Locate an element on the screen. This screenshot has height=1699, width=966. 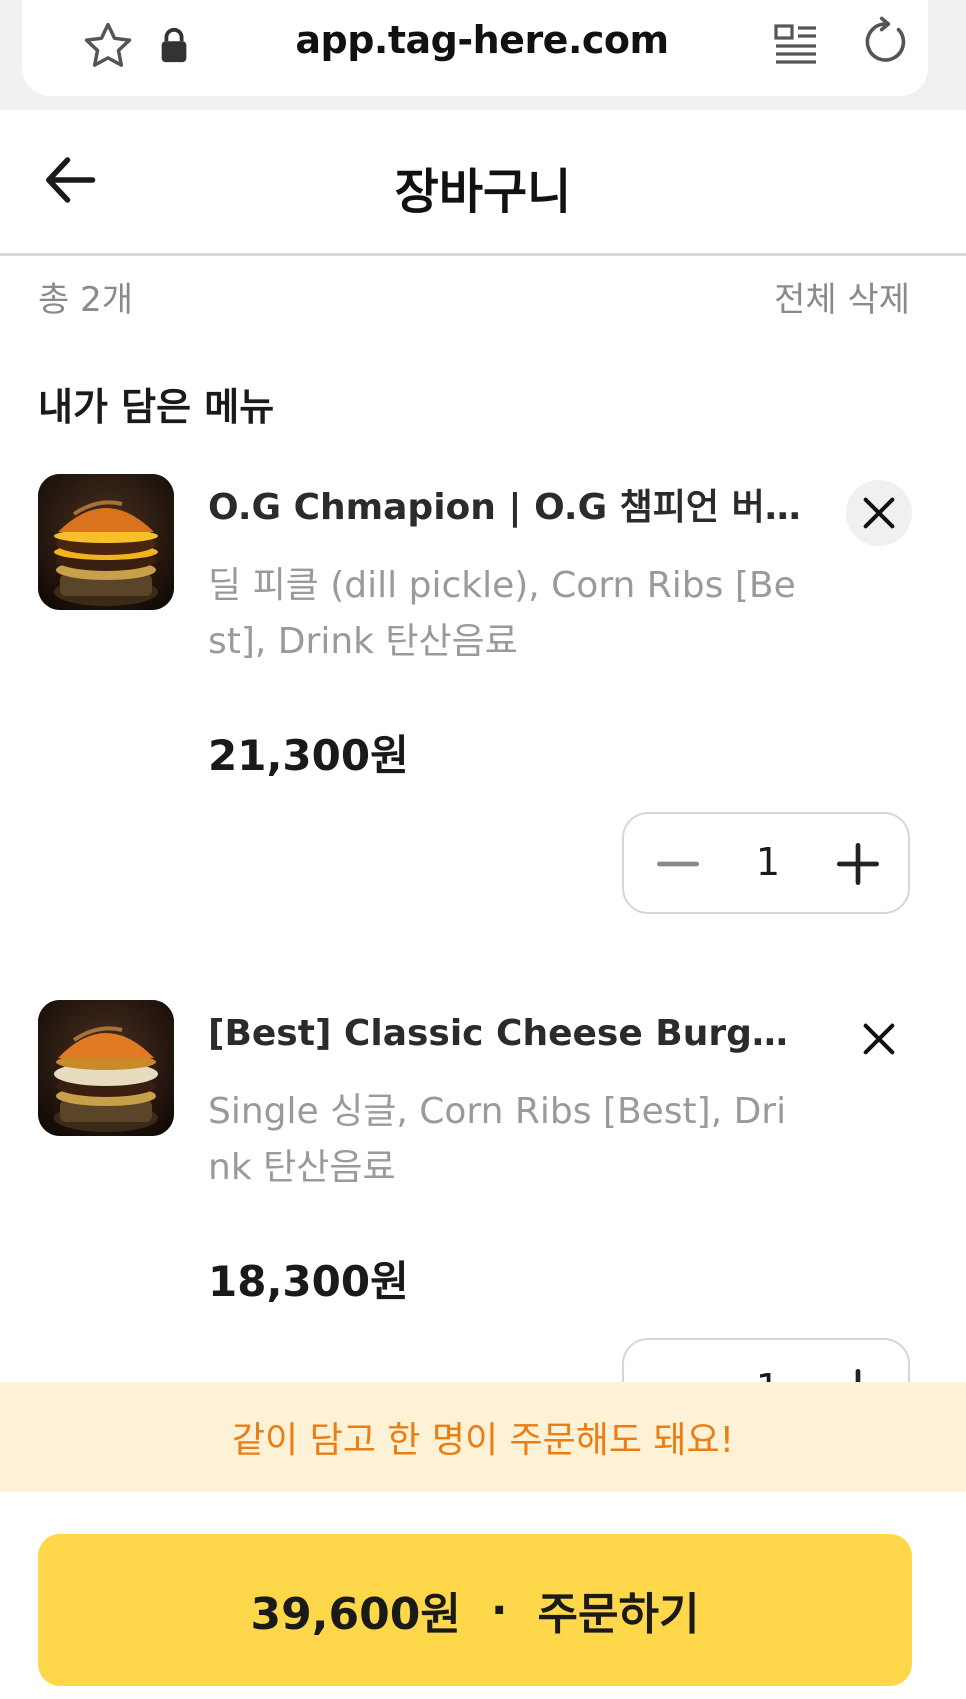
item-name: [Best] Classic Cheese Burger | 클래식 치즈 버거 is located at coordinates (508, 1030).